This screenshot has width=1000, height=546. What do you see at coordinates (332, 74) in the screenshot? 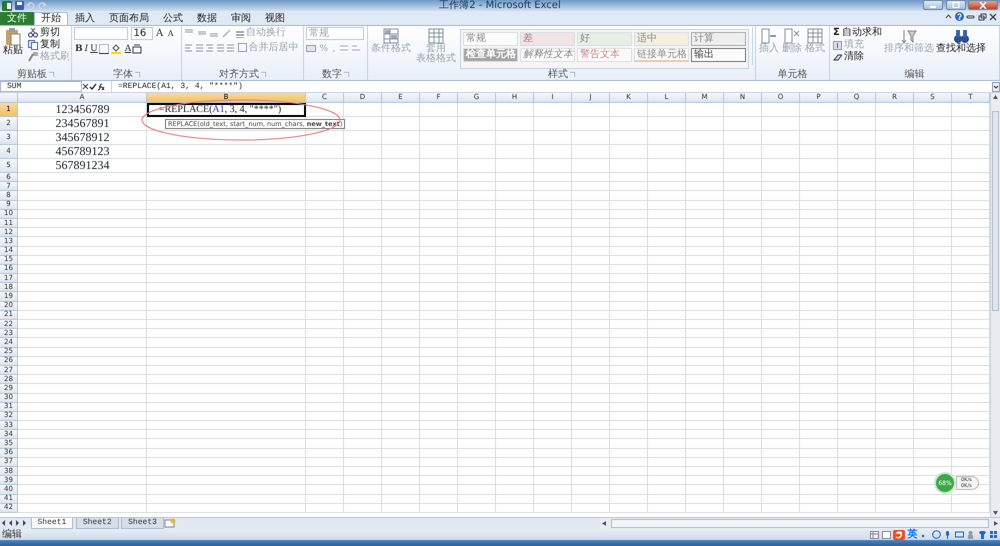
I see `group-label: 数字` at bounding box center [332, 74].